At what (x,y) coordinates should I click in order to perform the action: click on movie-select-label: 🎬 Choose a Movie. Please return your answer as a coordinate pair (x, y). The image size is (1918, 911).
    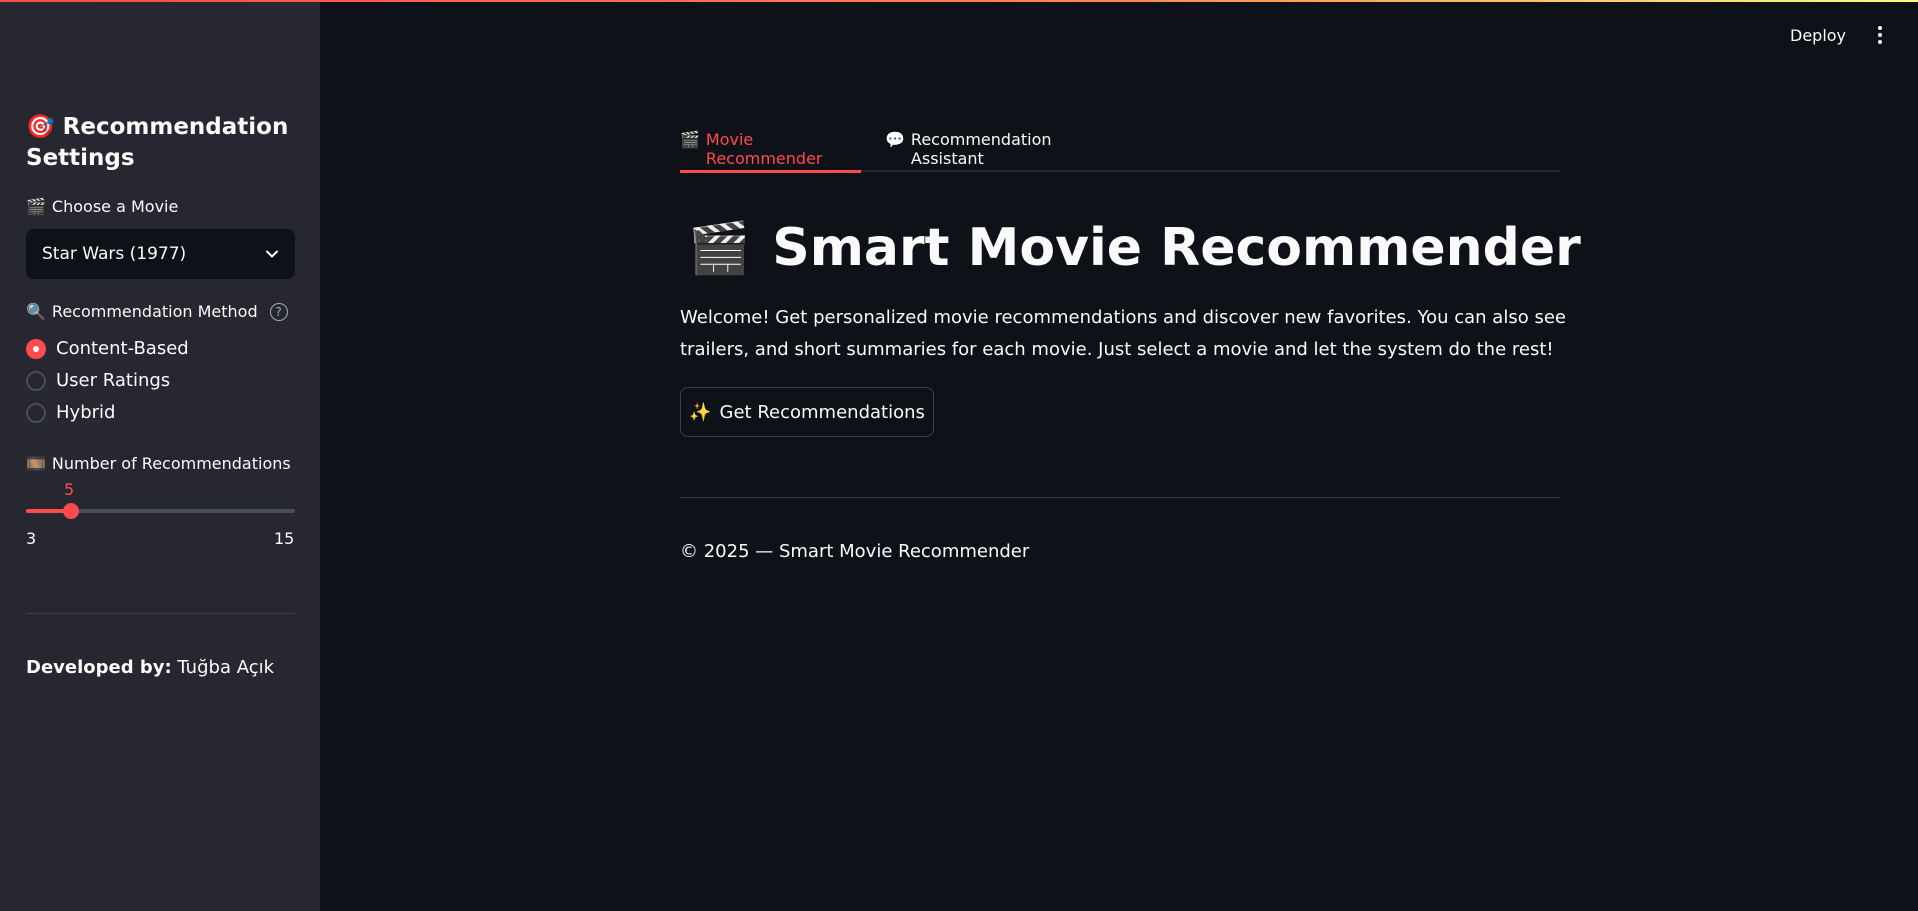
    Looking at the image, I should click on (102, 206).